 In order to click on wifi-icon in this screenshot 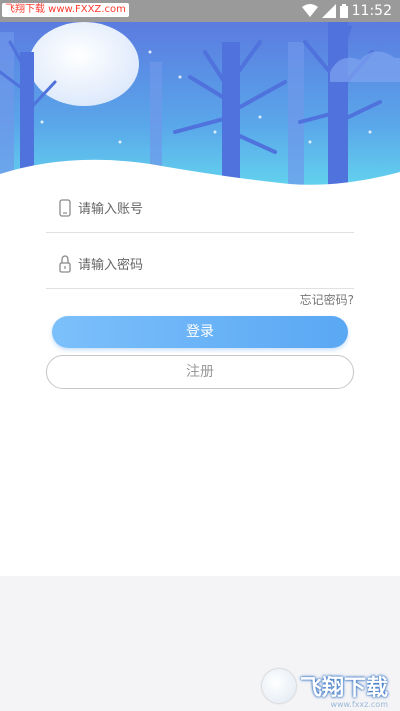, I will do `click(310, 10)`.